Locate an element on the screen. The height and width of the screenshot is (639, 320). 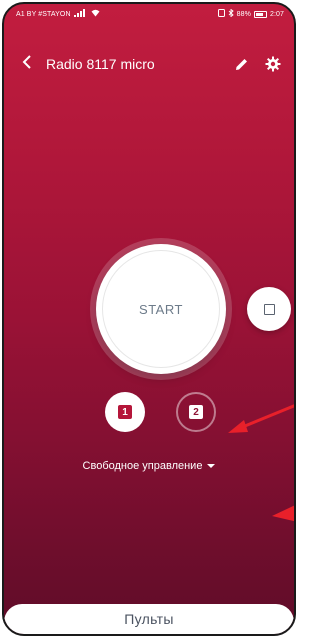
signal-icon is located at coordinates (80, 14).